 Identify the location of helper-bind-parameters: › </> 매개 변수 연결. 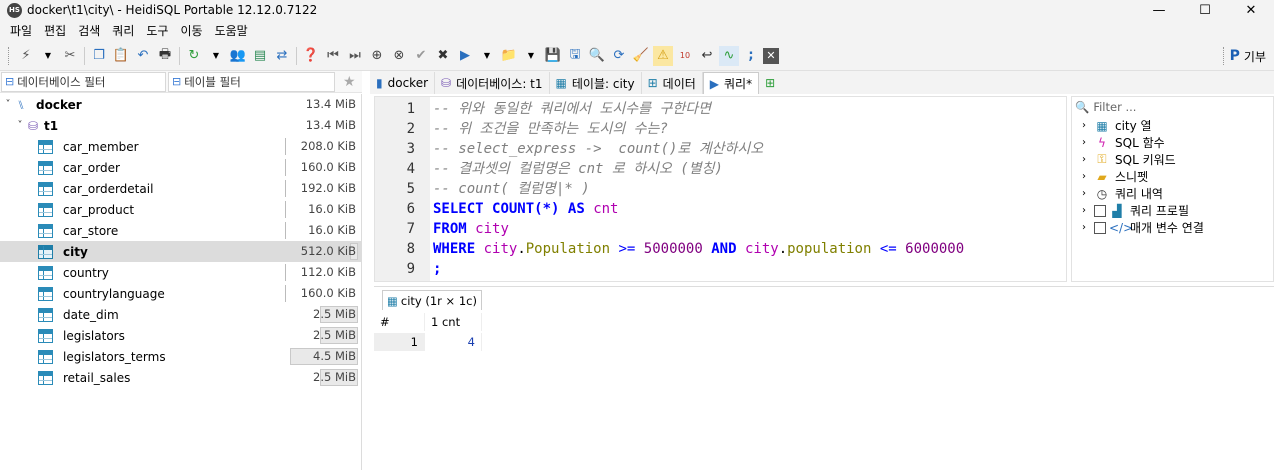
(1172, 227).